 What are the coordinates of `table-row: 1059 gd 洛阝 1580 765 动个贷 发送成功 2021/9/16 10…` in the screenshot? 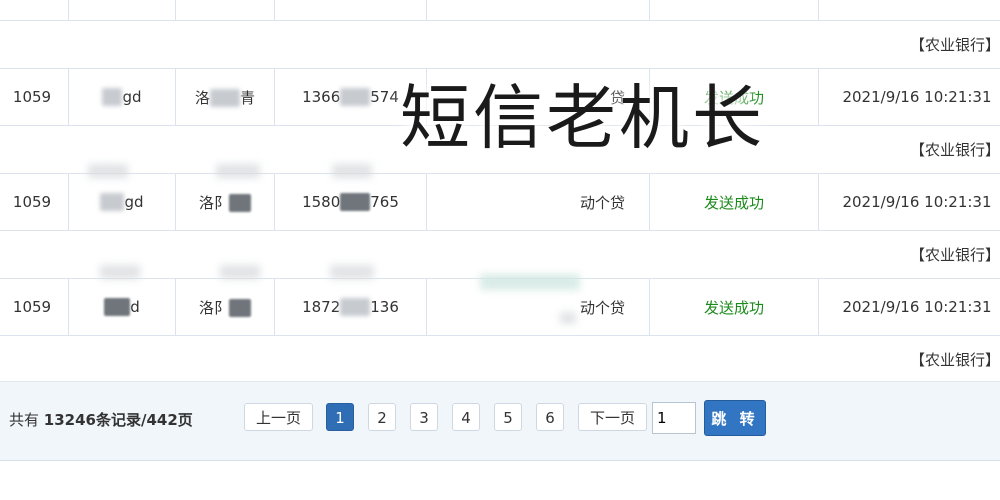 It's located at (500, 202).